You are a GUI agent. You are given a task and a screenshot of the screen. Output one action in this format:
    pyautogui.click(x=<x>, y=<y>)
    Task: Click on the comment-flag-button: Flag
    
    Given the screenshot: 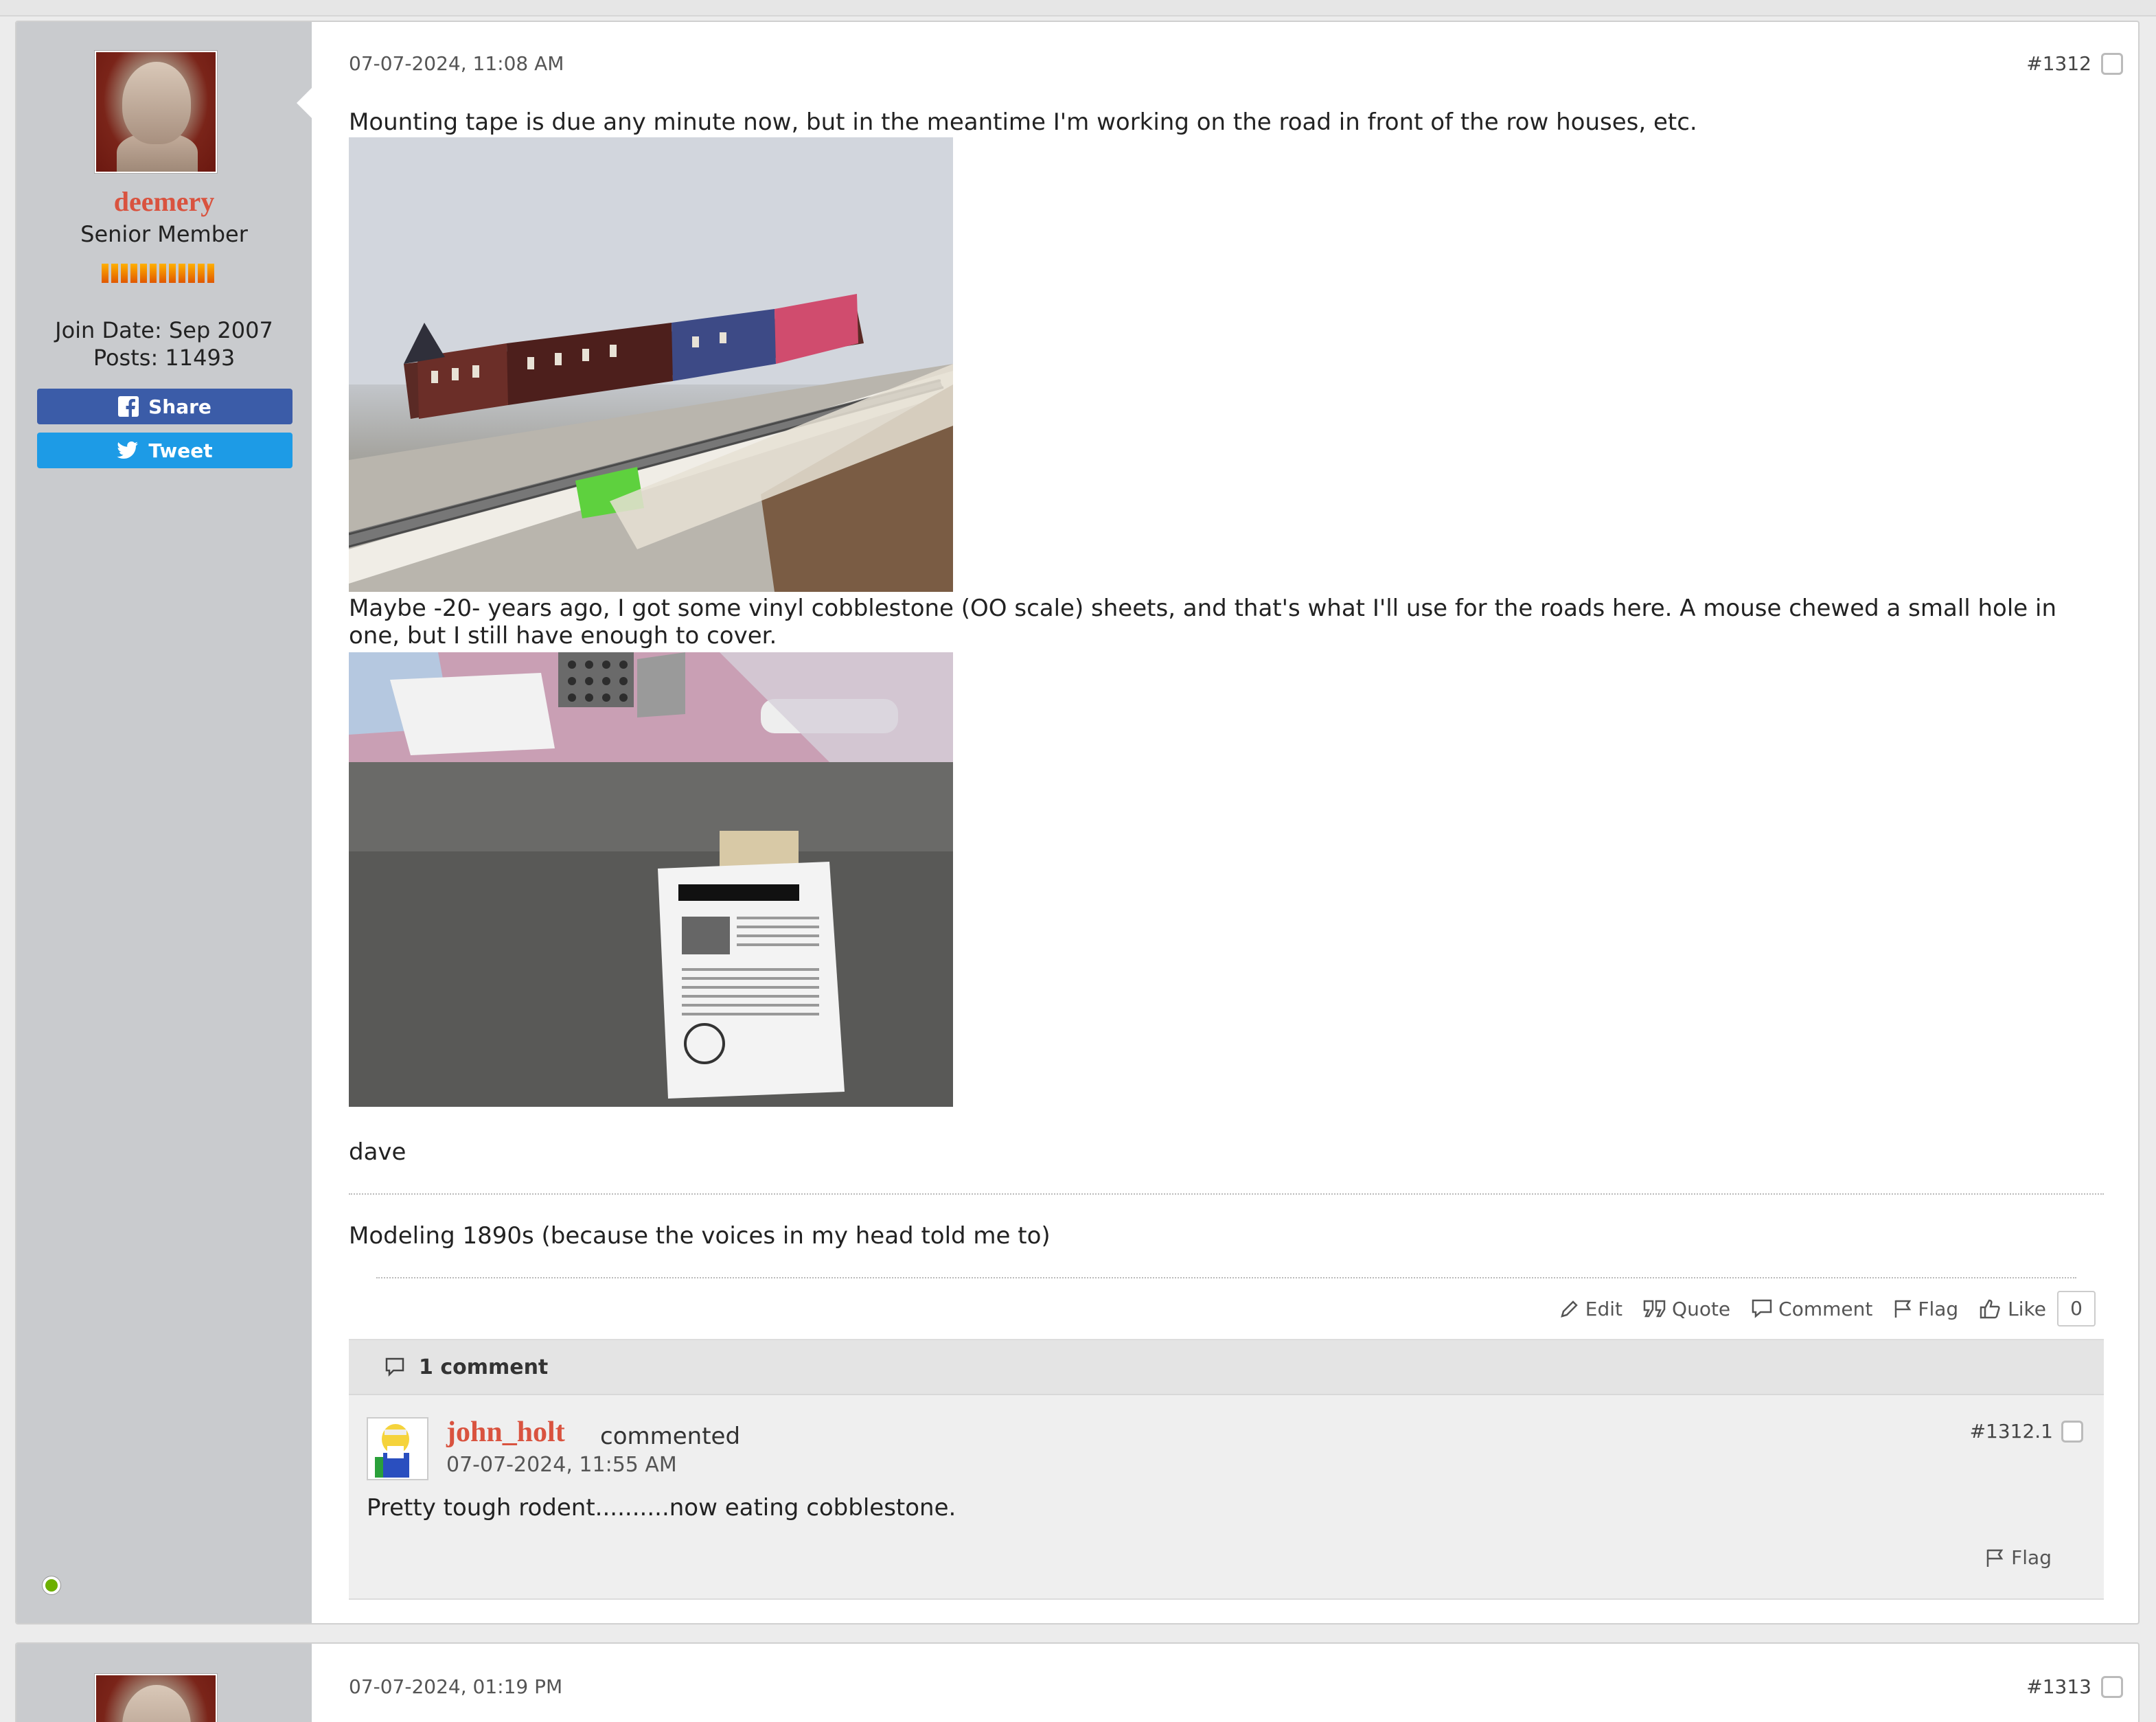 What is the action you would take?
    pyautogui.click(x=2018, y=1557)
    